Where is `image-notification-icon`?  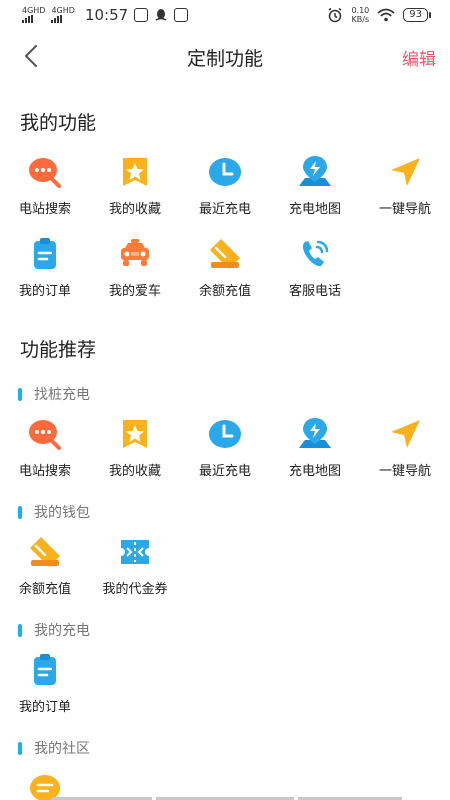 image-notification-icon is located at coordinates (181, 15).